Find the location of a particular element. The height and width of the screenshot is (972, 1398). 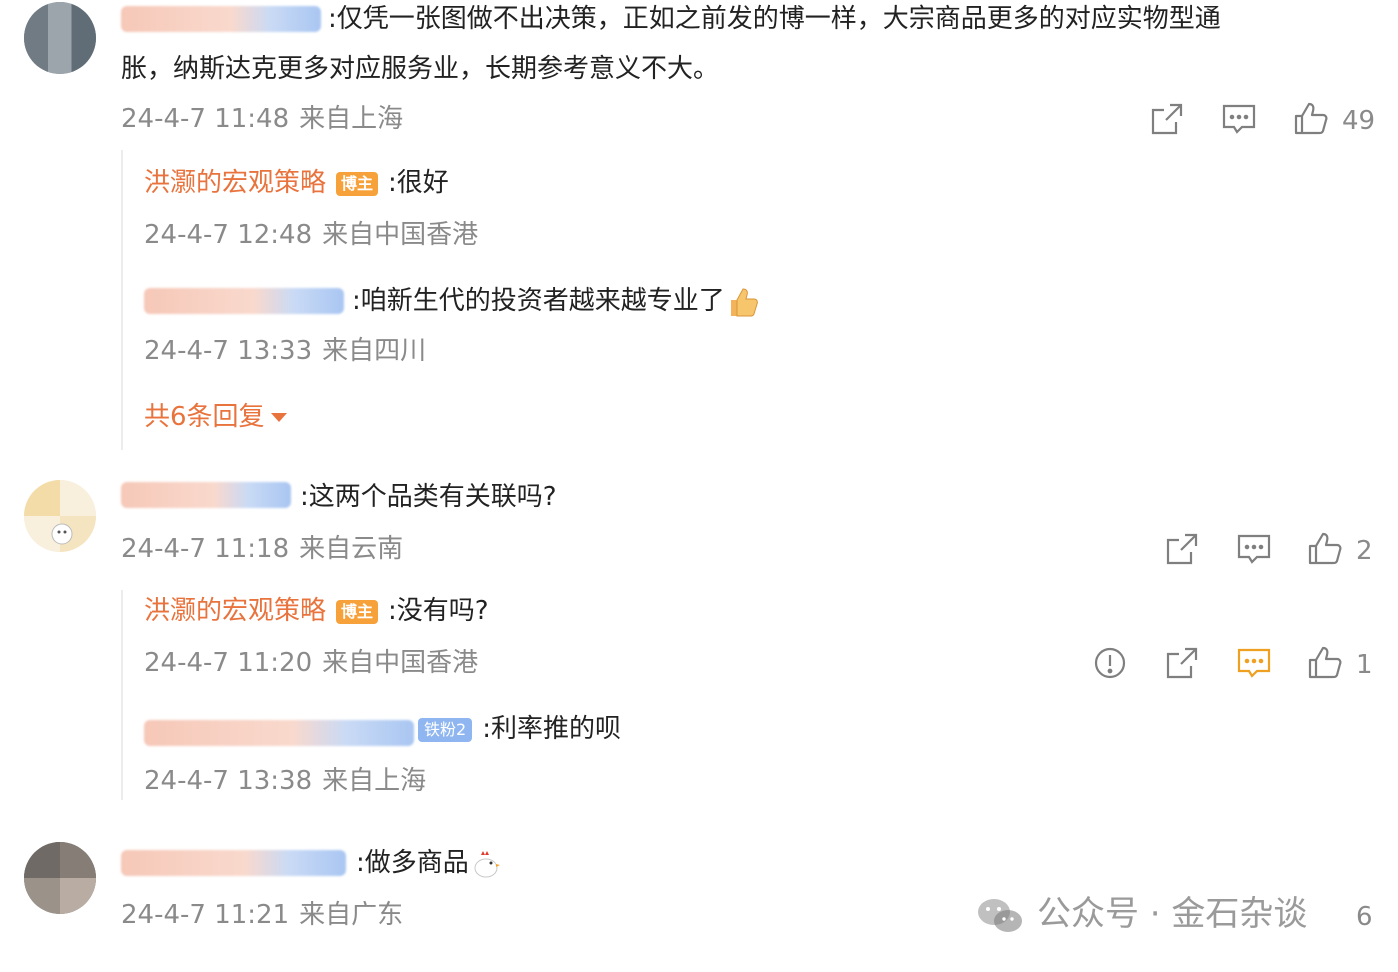

reply-meta: 24-4-7 12:48 来自中国香港 is located at coordinates (311, 235).